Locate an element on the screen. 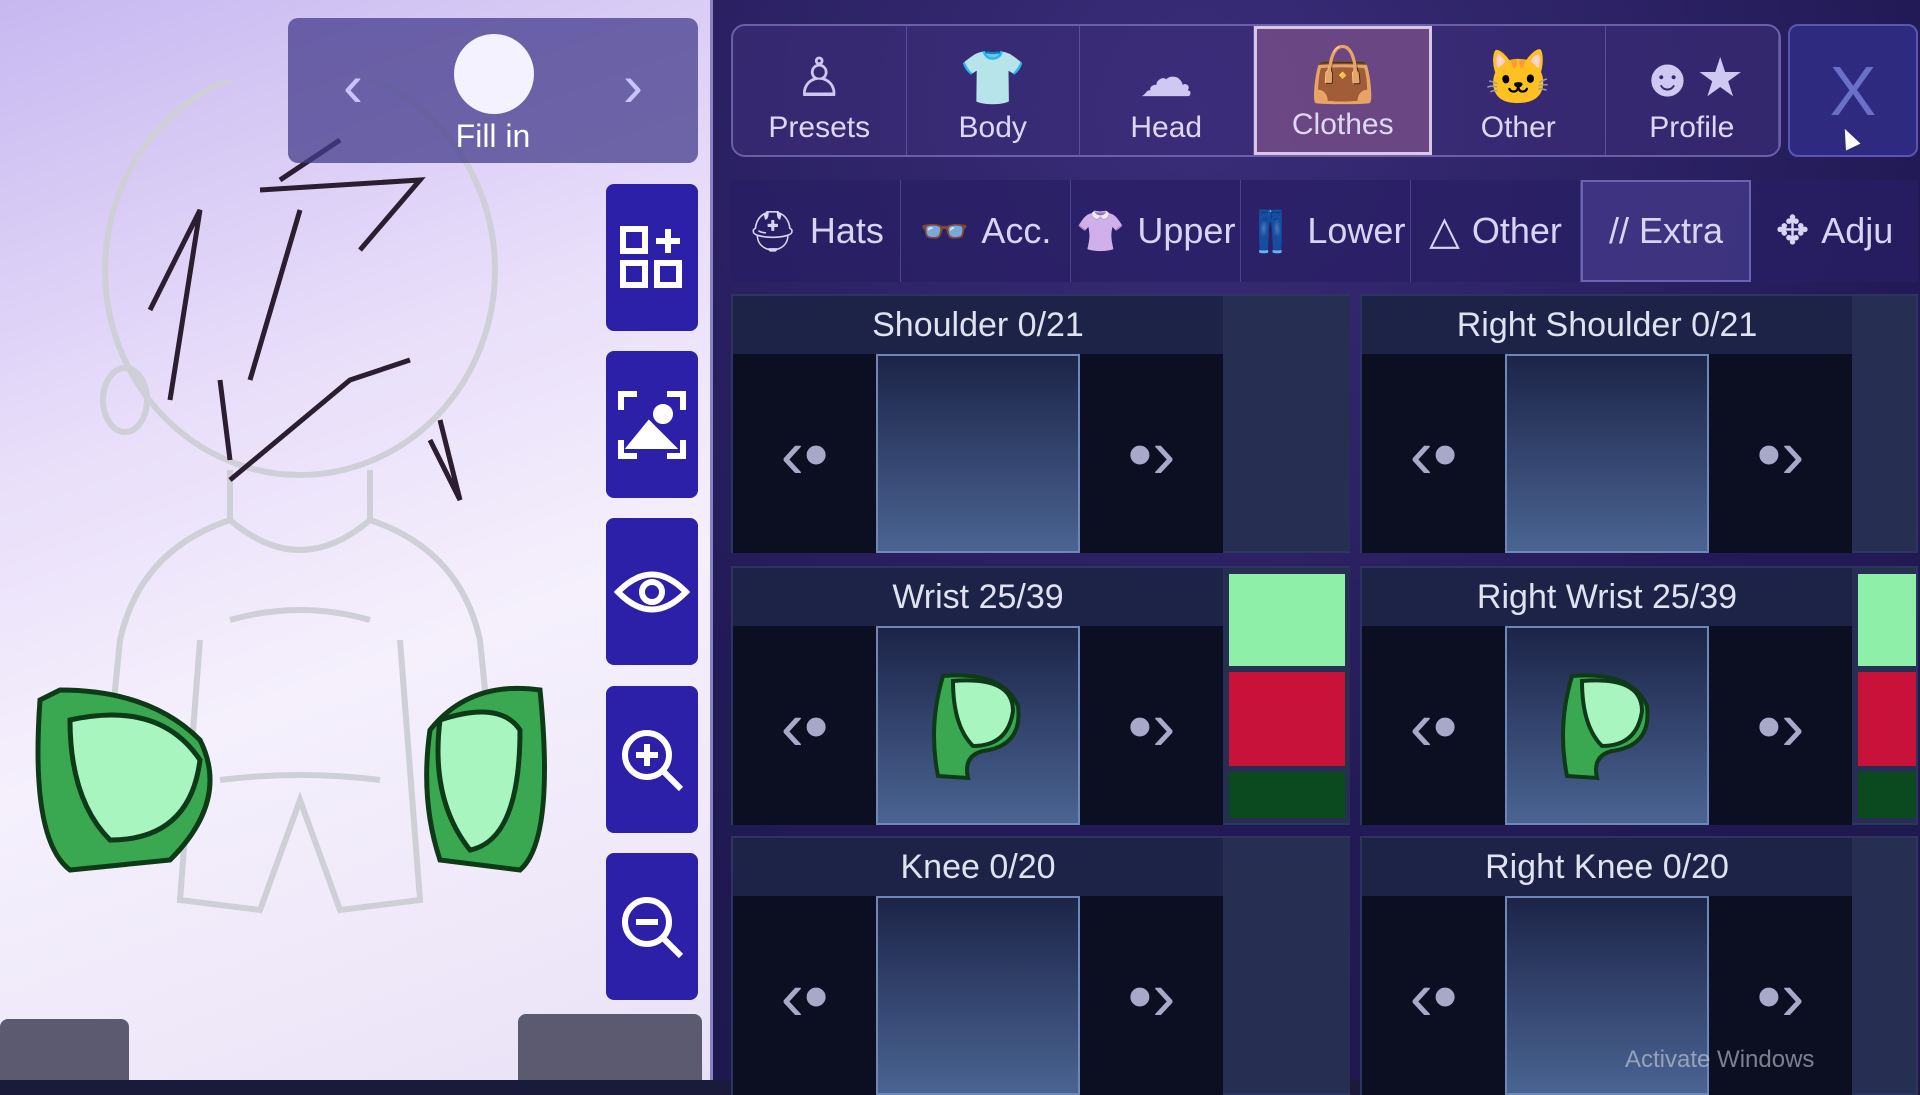  slot-wrist: Wrist 25/39 ‹• •› is located at coordinates (1040, 695).